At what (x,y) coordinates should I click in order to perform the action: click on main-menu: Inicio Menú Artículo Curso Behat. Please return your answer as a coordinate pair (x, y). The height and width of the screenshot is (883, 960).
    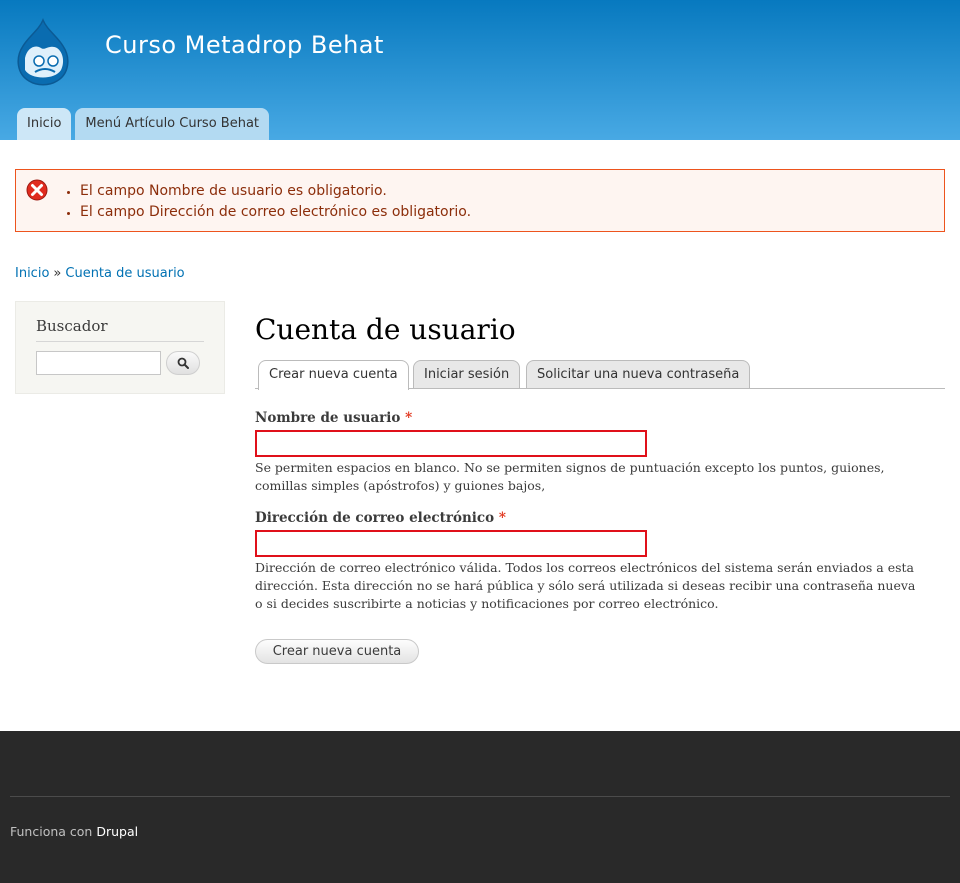
    Looking at the image, I should click on (143, 124).